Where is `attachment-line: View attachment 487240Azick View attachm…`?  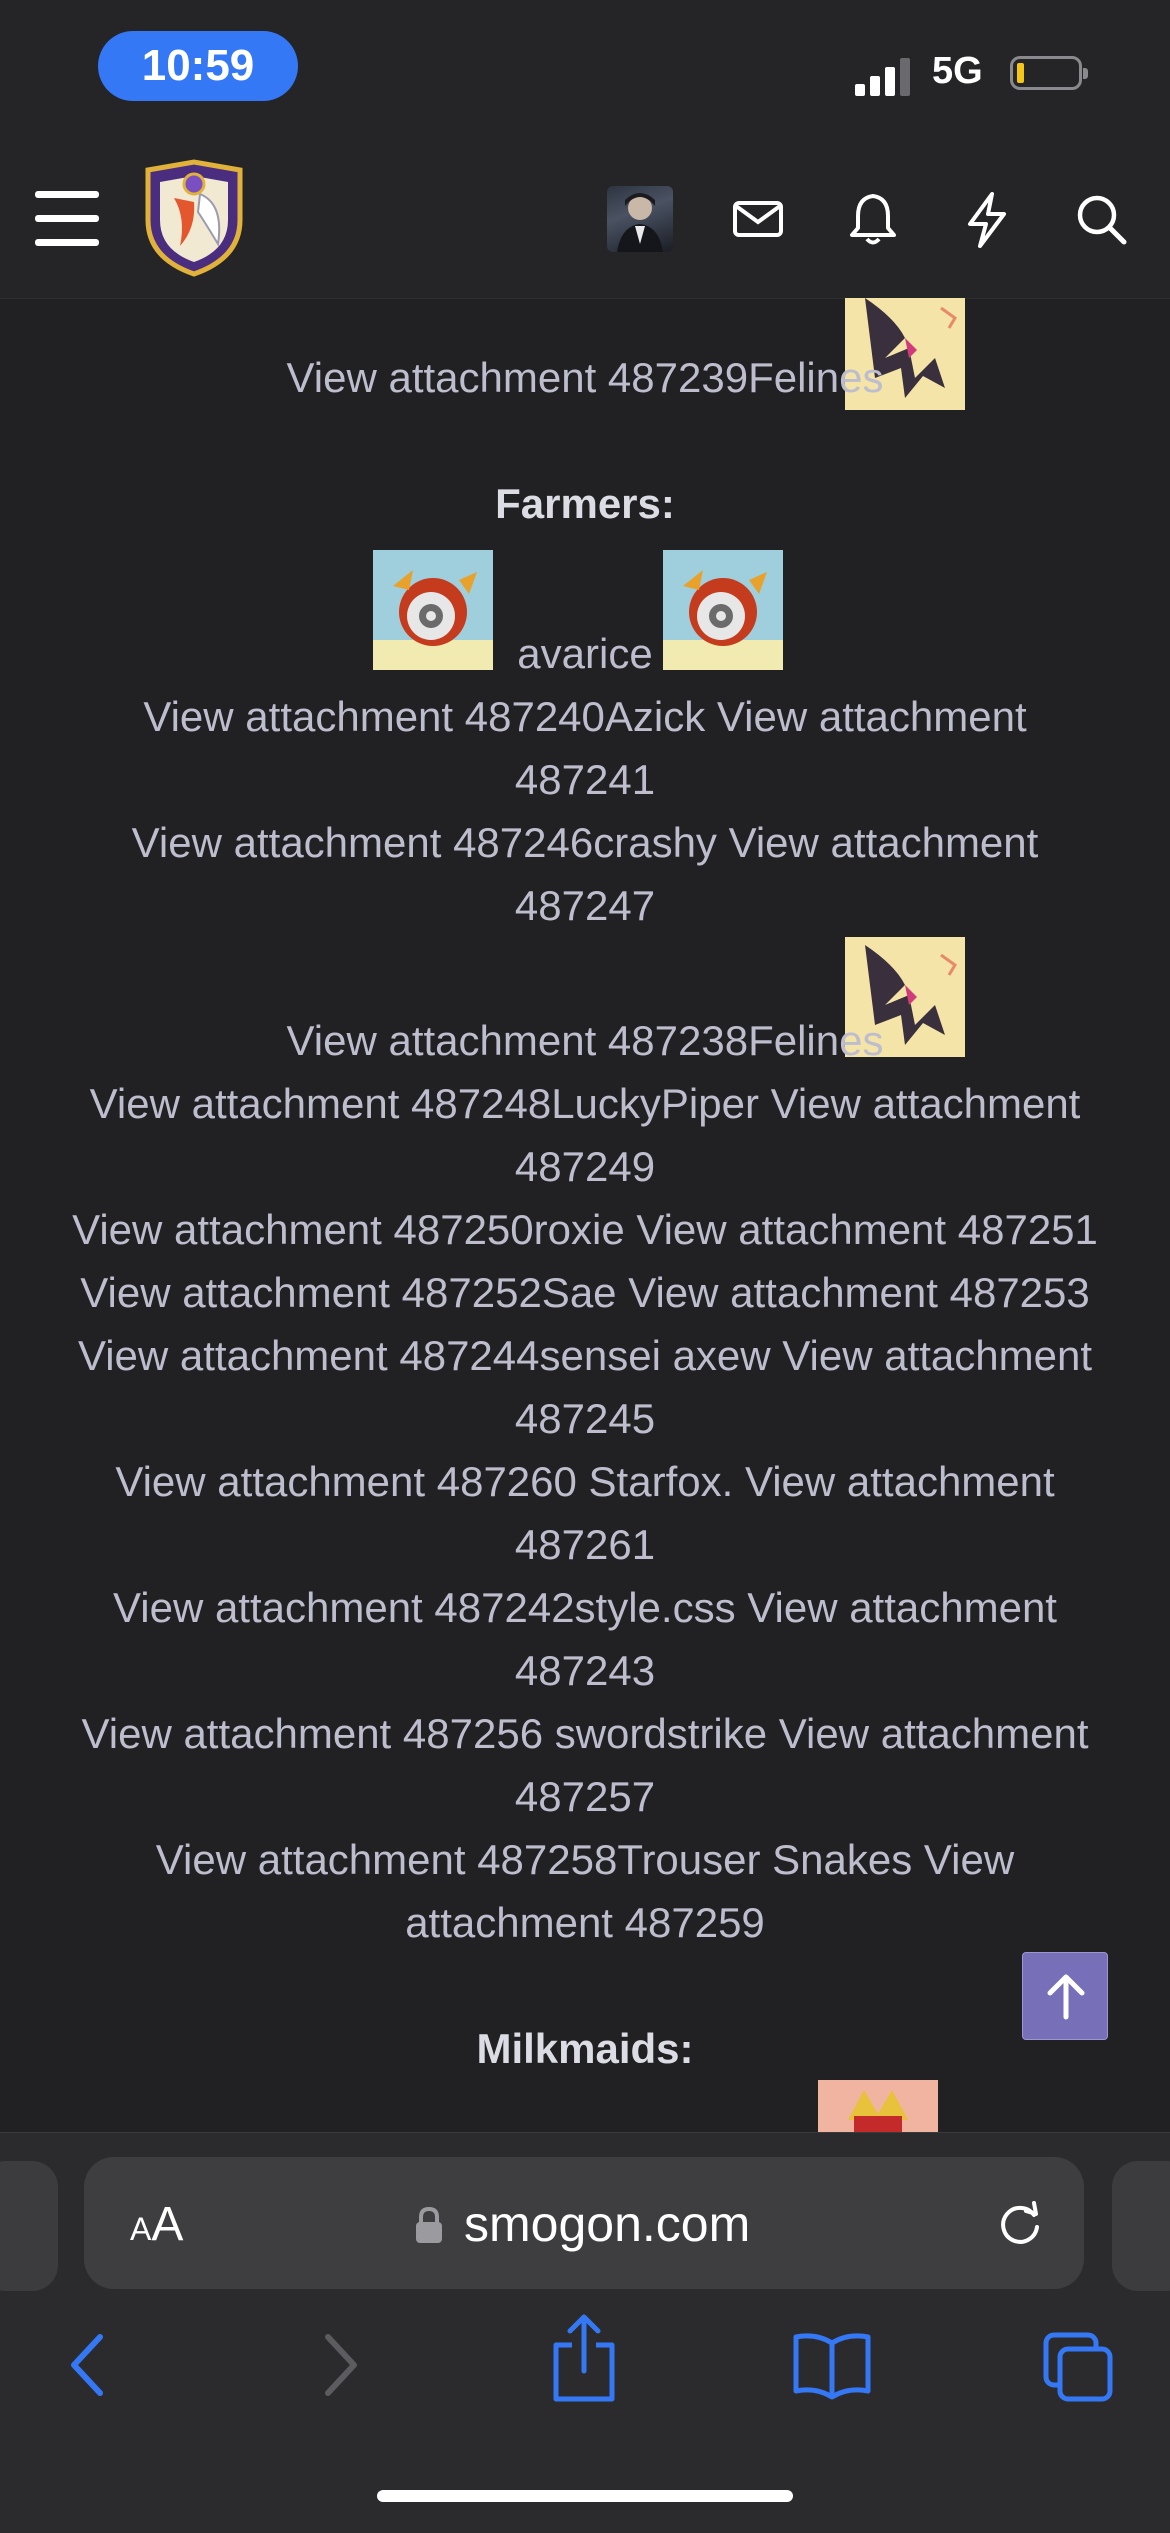
attachment-line: View attachment 487240Azick View attachm… is located at coordinates (585, 716).